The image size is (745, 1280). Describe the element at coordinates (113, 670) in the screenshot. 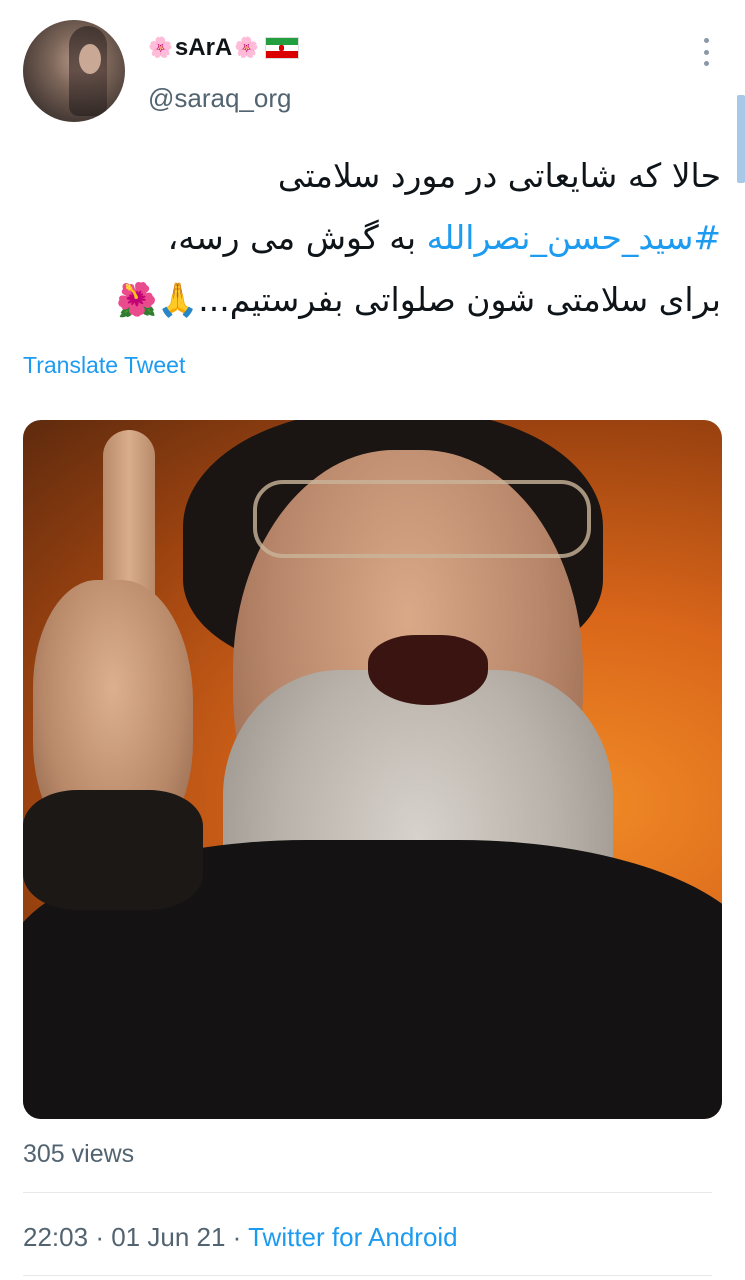

I see `media-raised-hand` at that location.